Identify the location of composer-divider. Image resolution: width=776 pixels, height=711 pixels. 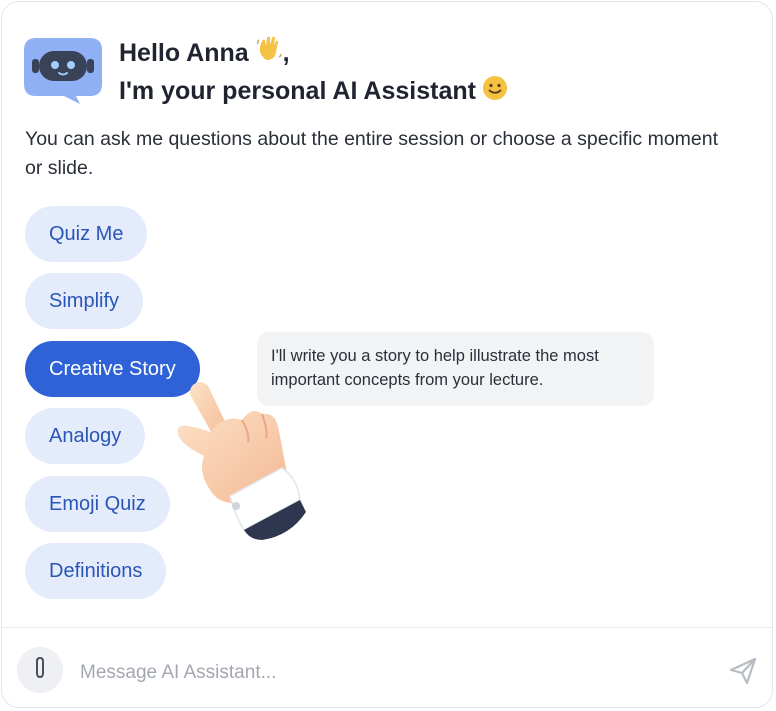
(387, 627).